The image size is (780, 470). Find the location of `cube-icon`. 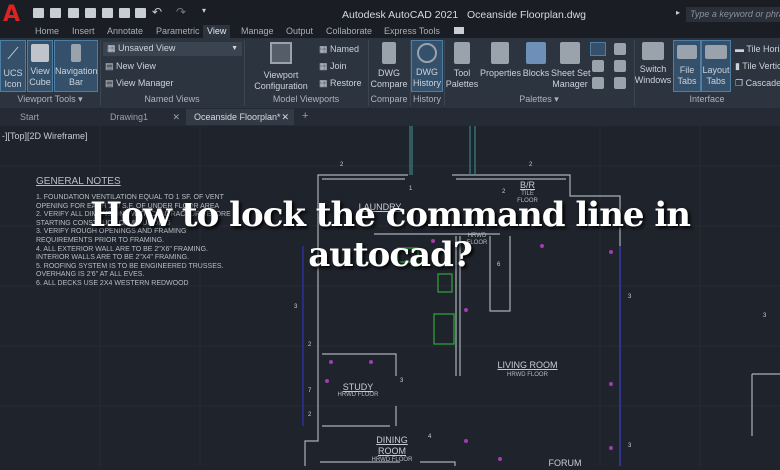

cube-icon is located at coordinates (40, 53).